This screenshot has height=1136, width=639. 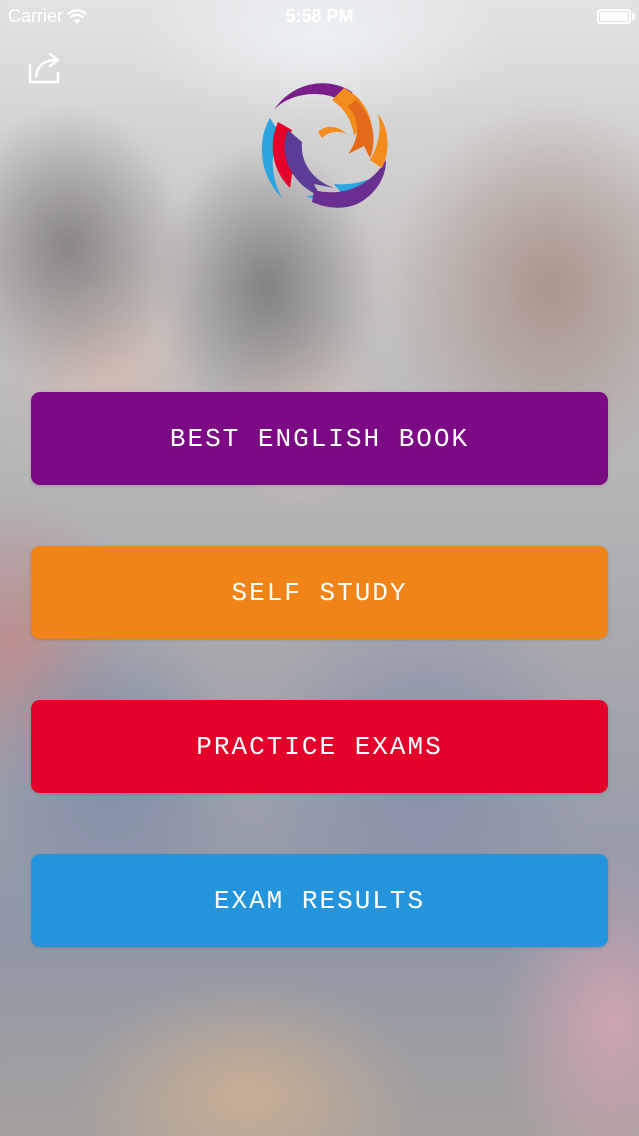 I want to click on best-english-book-button: BEST ENGLISH BOOK, so click(x=319, y=438).